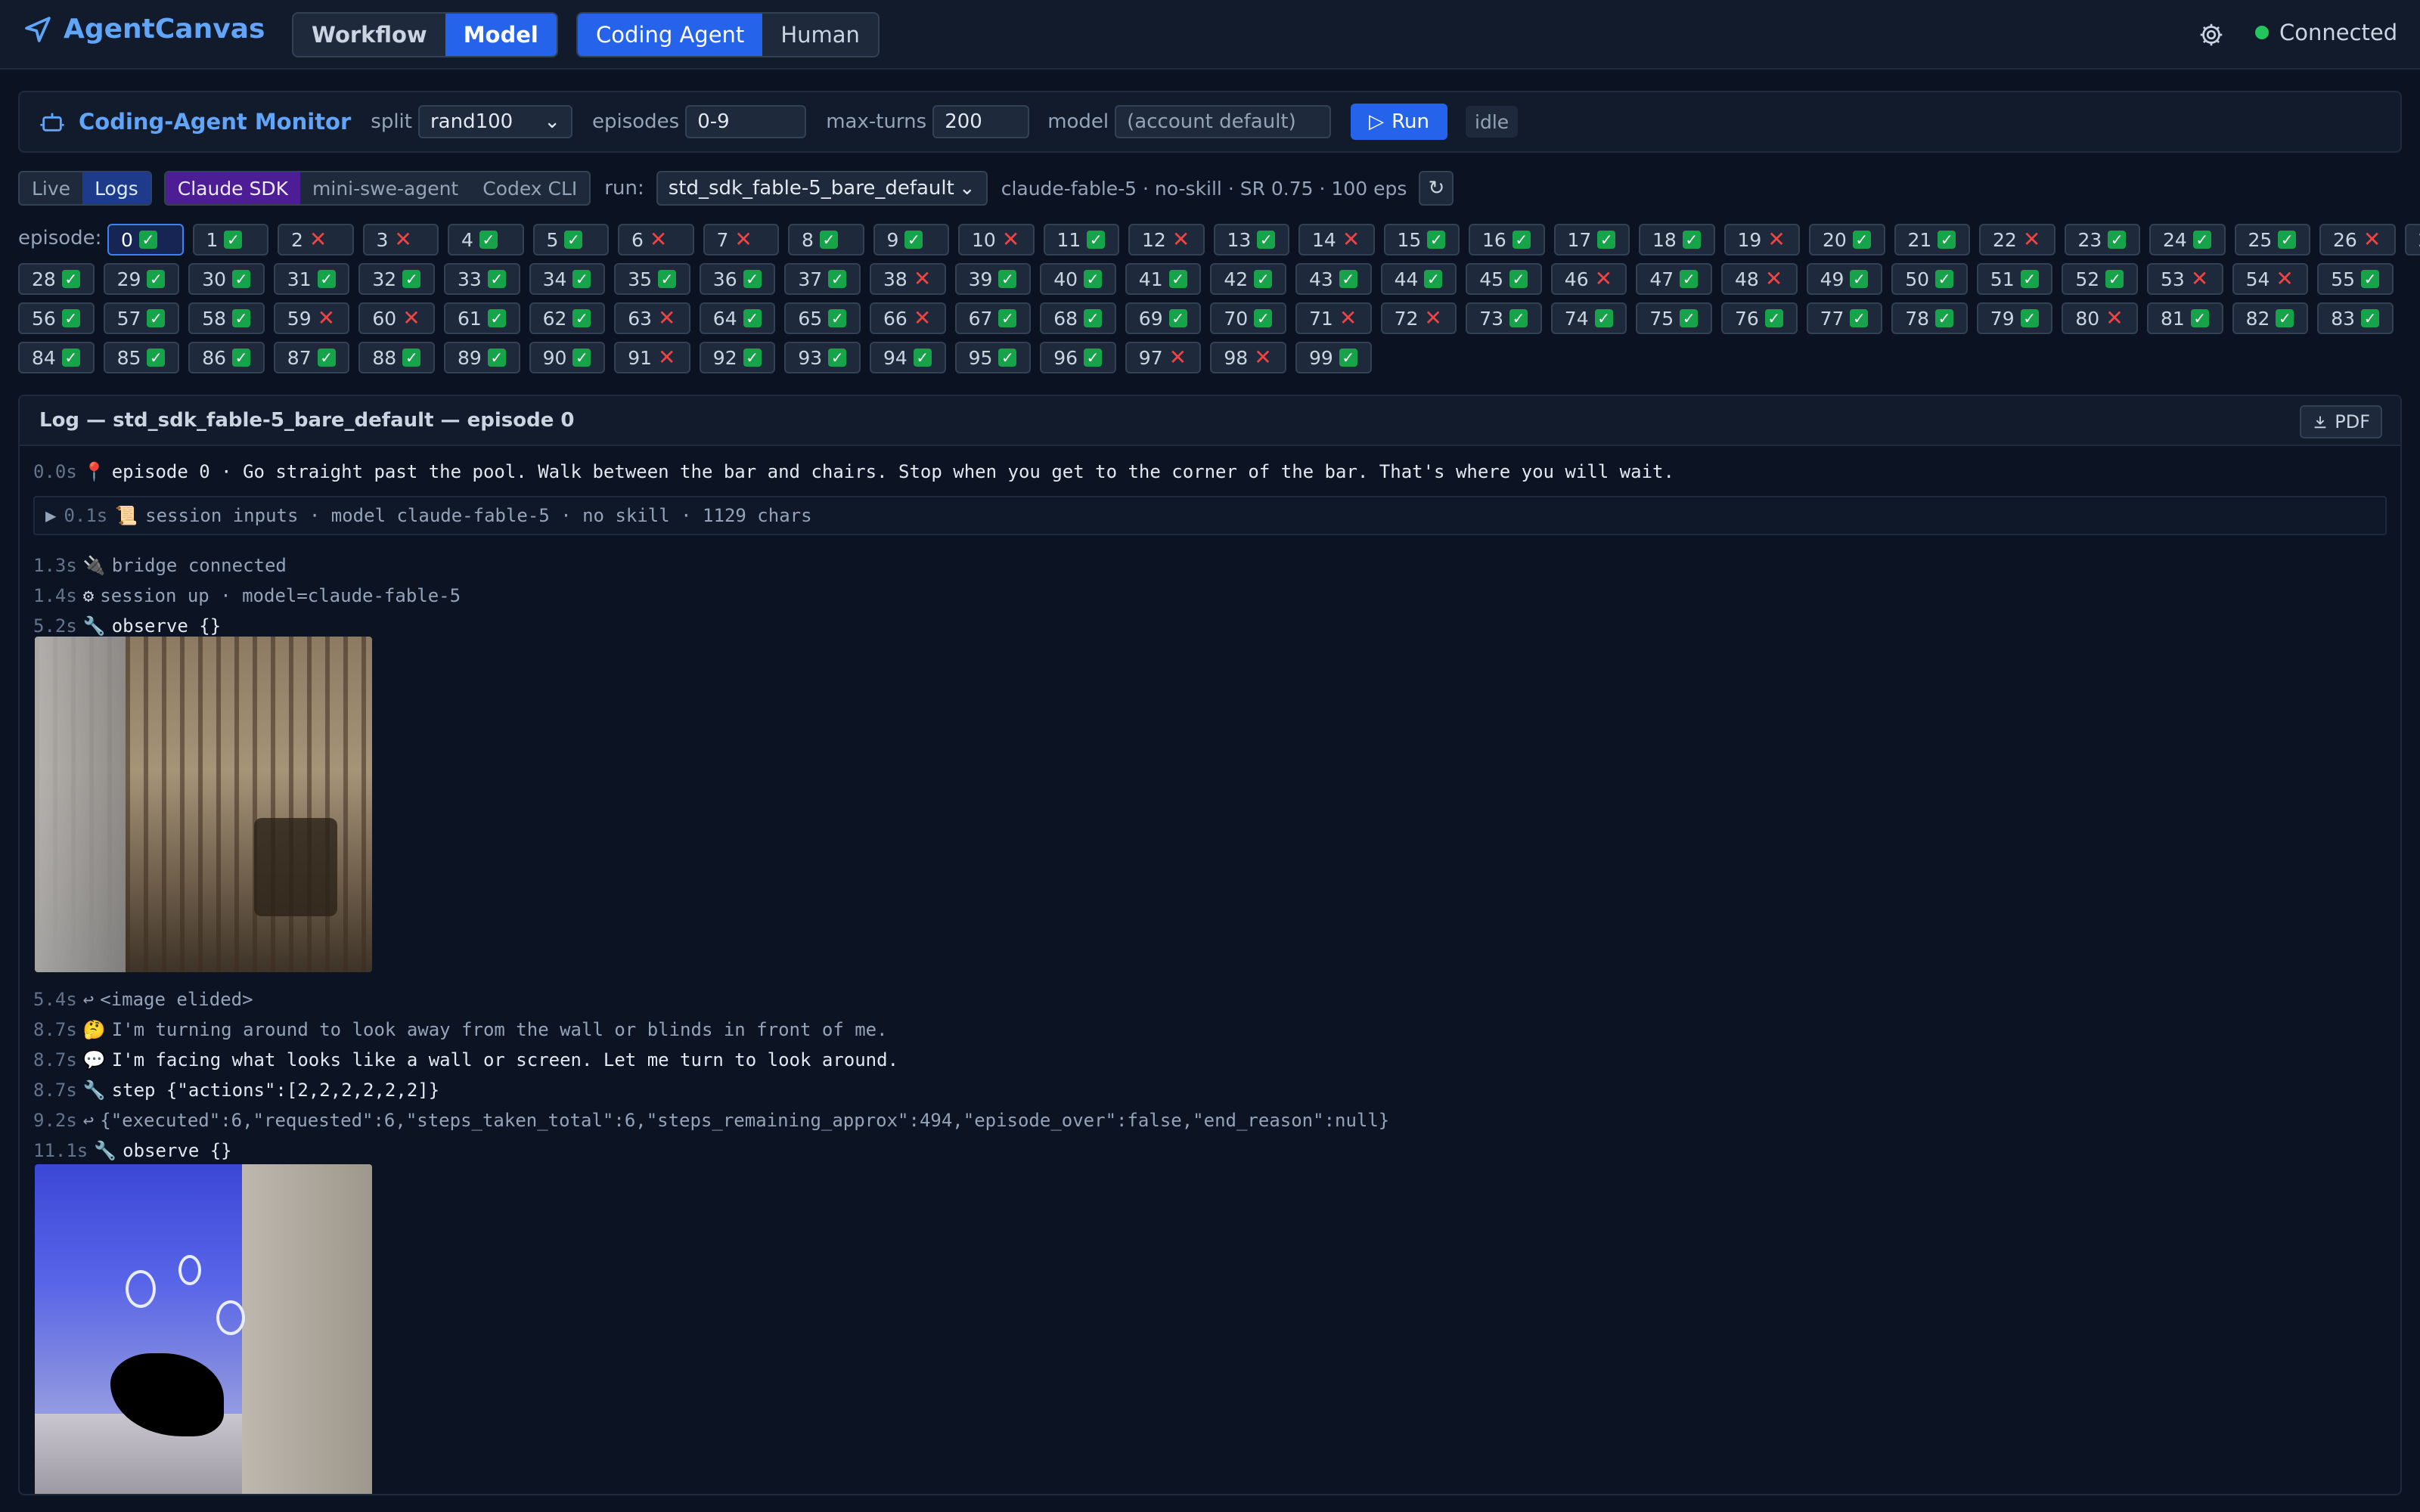 The width and height of the screenshot is (2420, 1512). Describe the element at coordinates (567, 318) in the screenshot. I see `episode-button: 62 ✓` at that location.